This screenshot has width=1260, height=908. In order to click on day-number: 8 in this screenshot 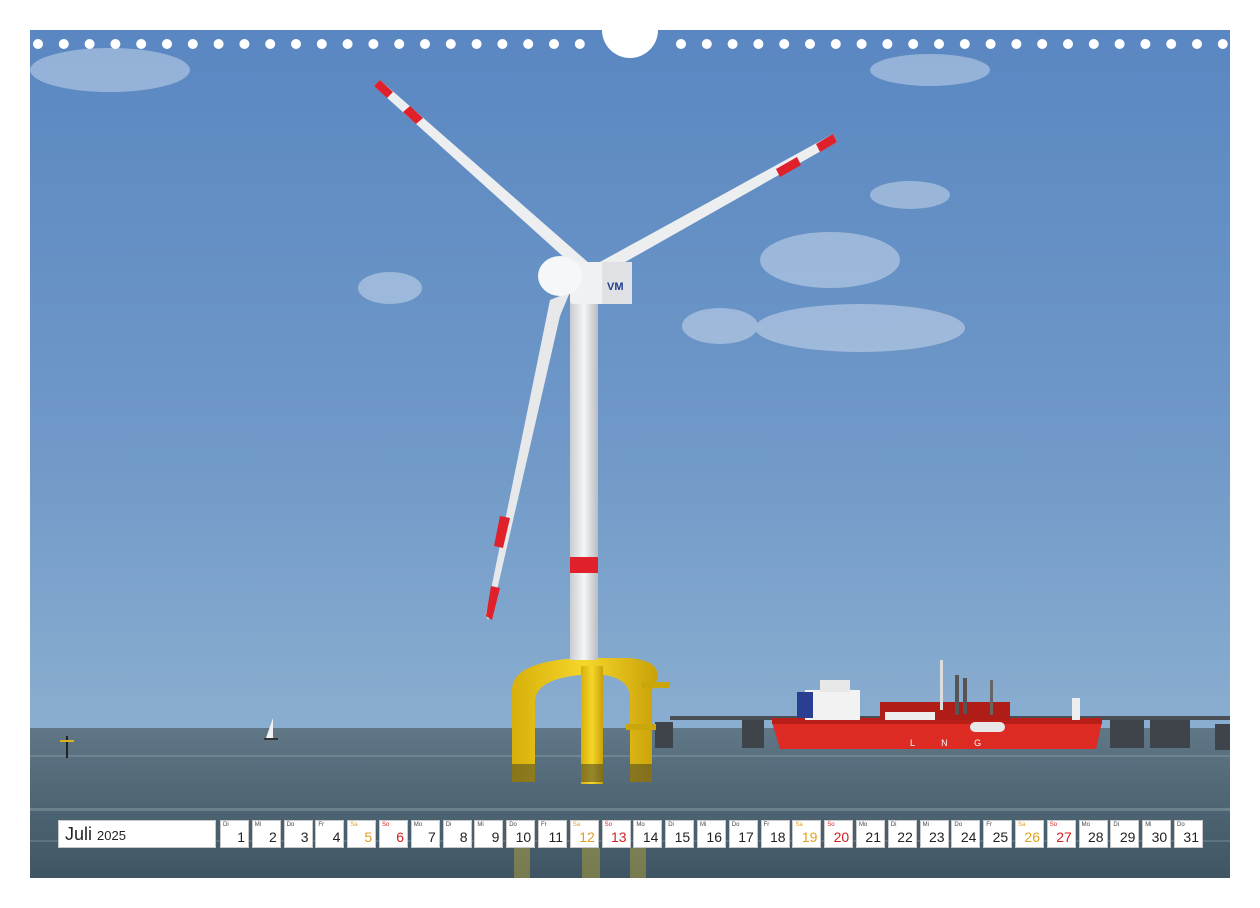, I will do `click(463, 837)`.